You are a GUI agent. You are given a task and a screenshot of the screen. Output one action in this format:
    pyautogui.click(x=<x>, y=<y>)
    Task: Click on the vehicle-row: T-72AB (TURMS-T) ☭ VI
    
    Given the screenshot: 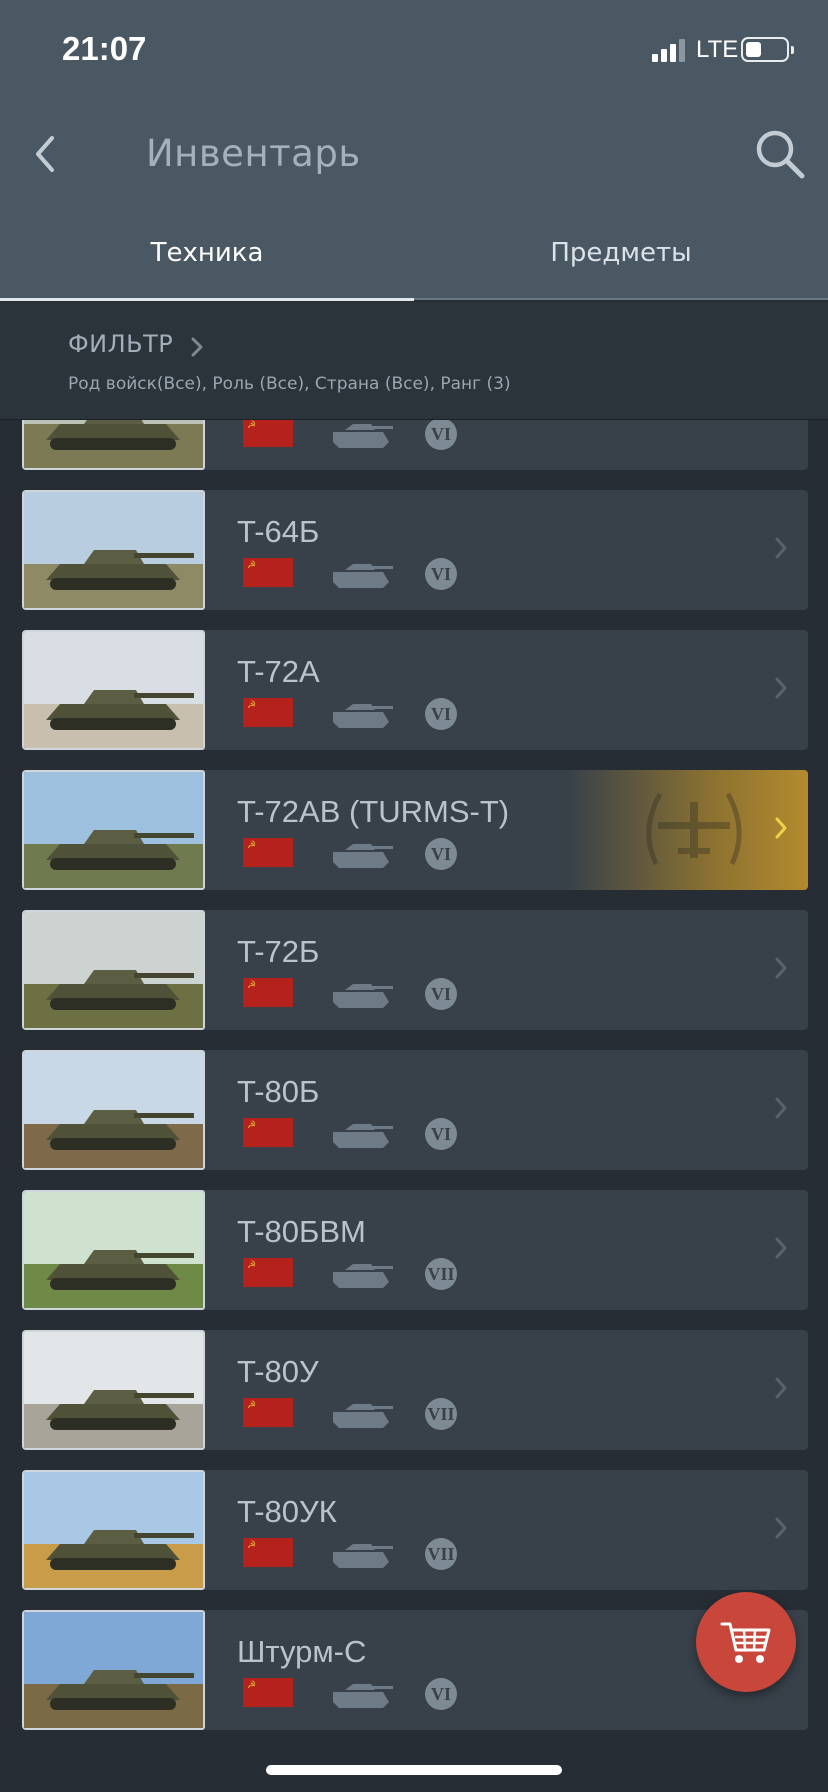 What is the action you would take?
    pyautogui.click(x=415, y=830)
    